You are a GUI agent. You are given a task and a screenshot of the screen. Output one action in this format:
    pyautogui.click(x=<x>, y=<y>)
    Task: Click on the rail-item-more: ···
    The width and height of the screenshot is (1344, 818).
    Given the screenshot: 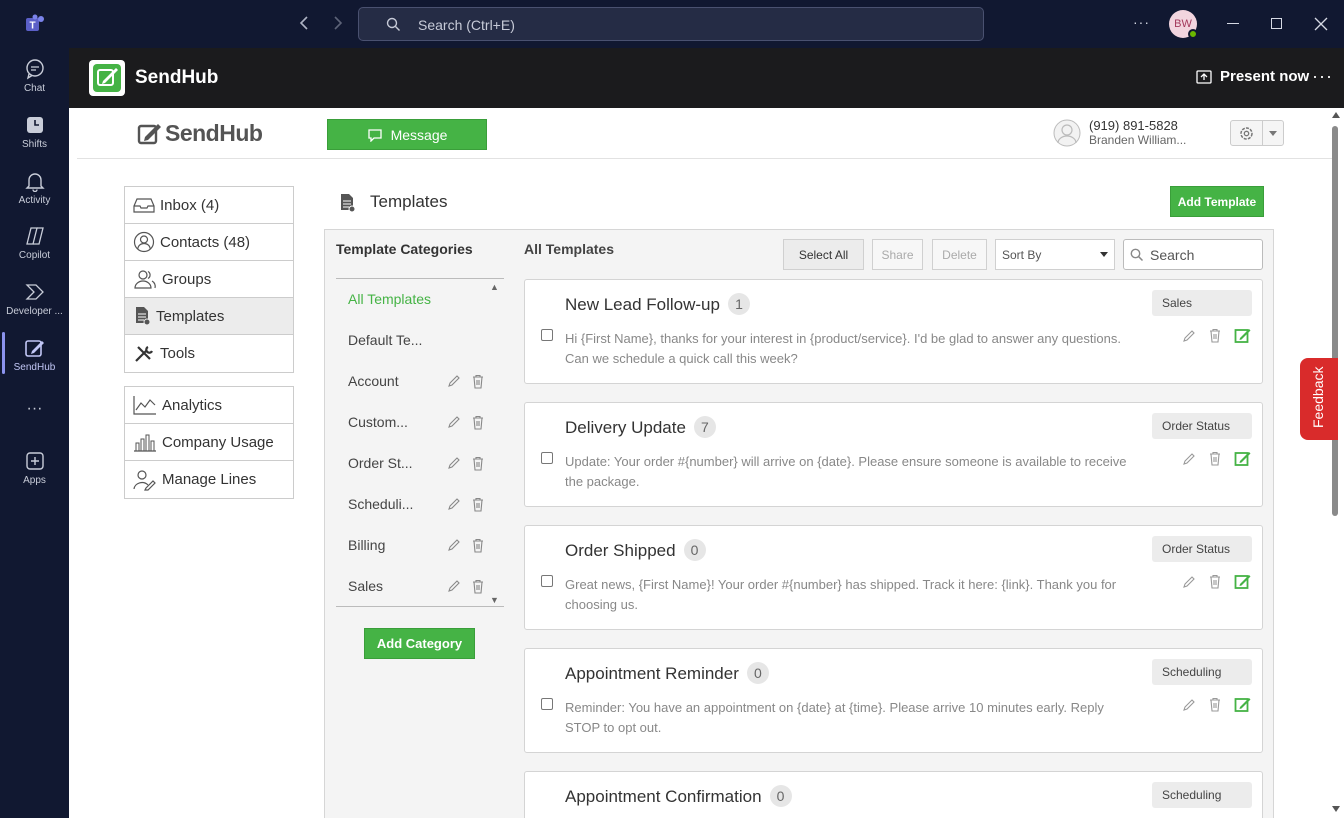 What is the action you would take?
    pyautogui.click(x=34, y=409)
    